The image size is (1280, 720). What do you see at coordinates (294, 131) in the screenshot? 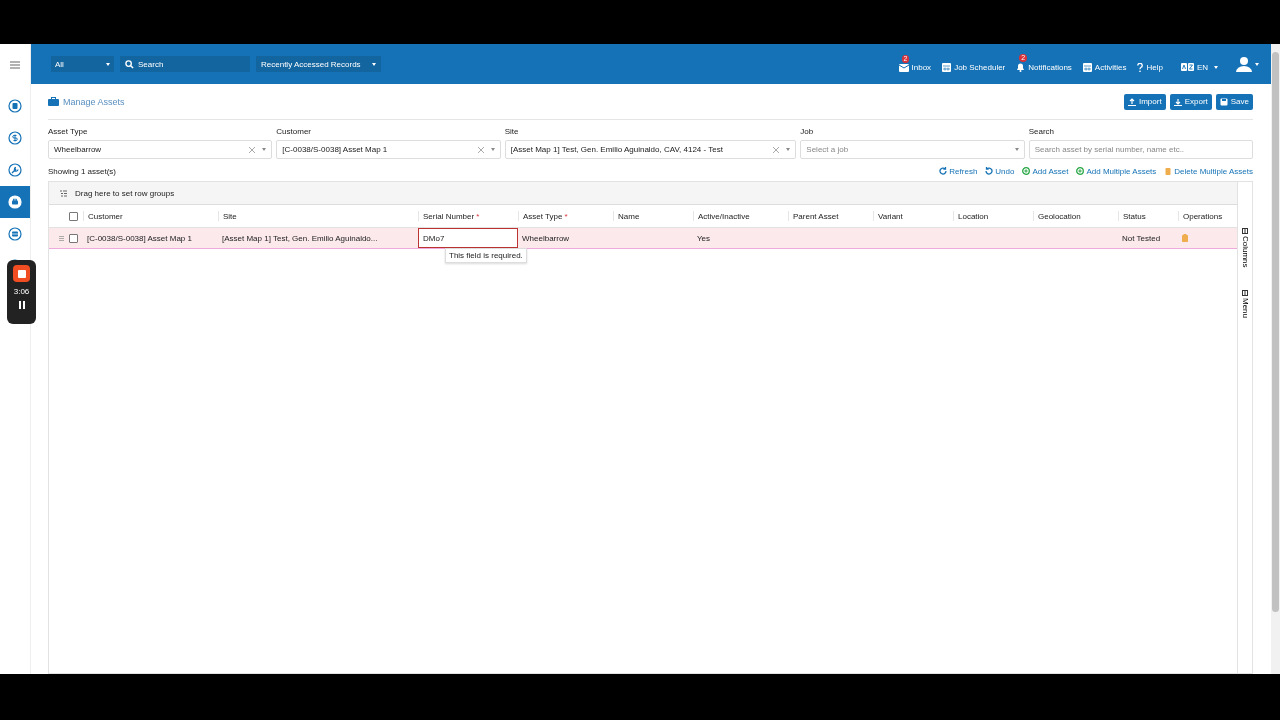
I see `field-label: Customer` at bounding box center [294, 131].